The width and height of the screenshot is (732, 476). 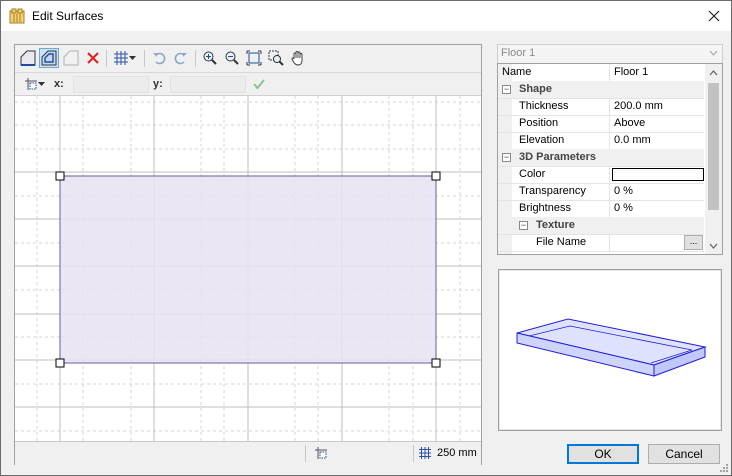 I want to click on property-row-elevation: Elevation 0.0 mm, so click(x=601, y=141).